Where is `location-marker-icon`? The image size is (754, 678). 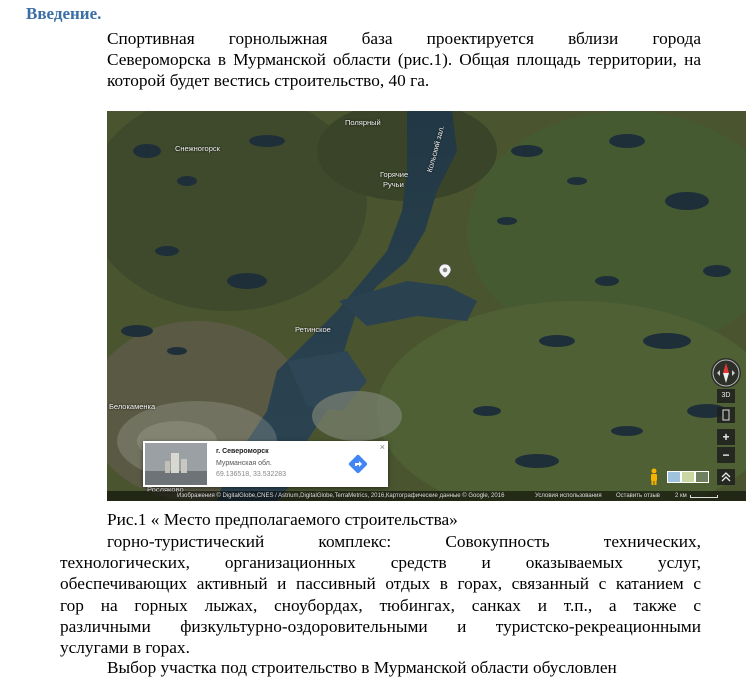 location-marker-icon is located at coordinates (445, 271).